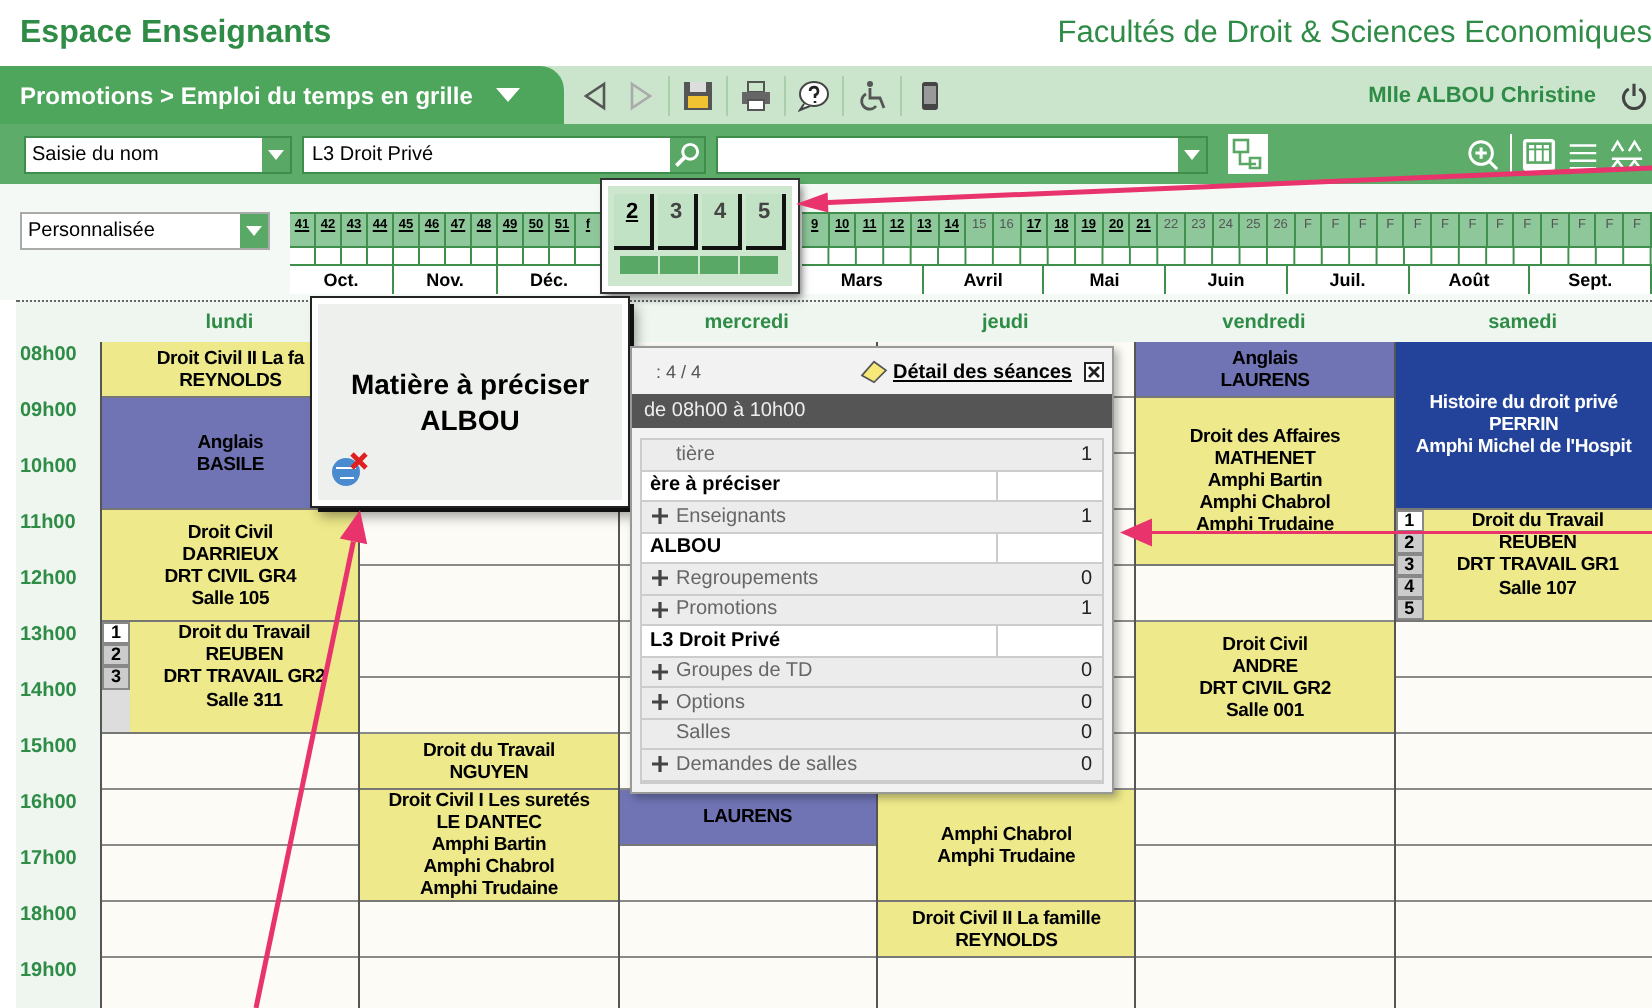  Describe the element at coordinates (722, 222) in the screenshot. I see `week-cell: 4` at that location.